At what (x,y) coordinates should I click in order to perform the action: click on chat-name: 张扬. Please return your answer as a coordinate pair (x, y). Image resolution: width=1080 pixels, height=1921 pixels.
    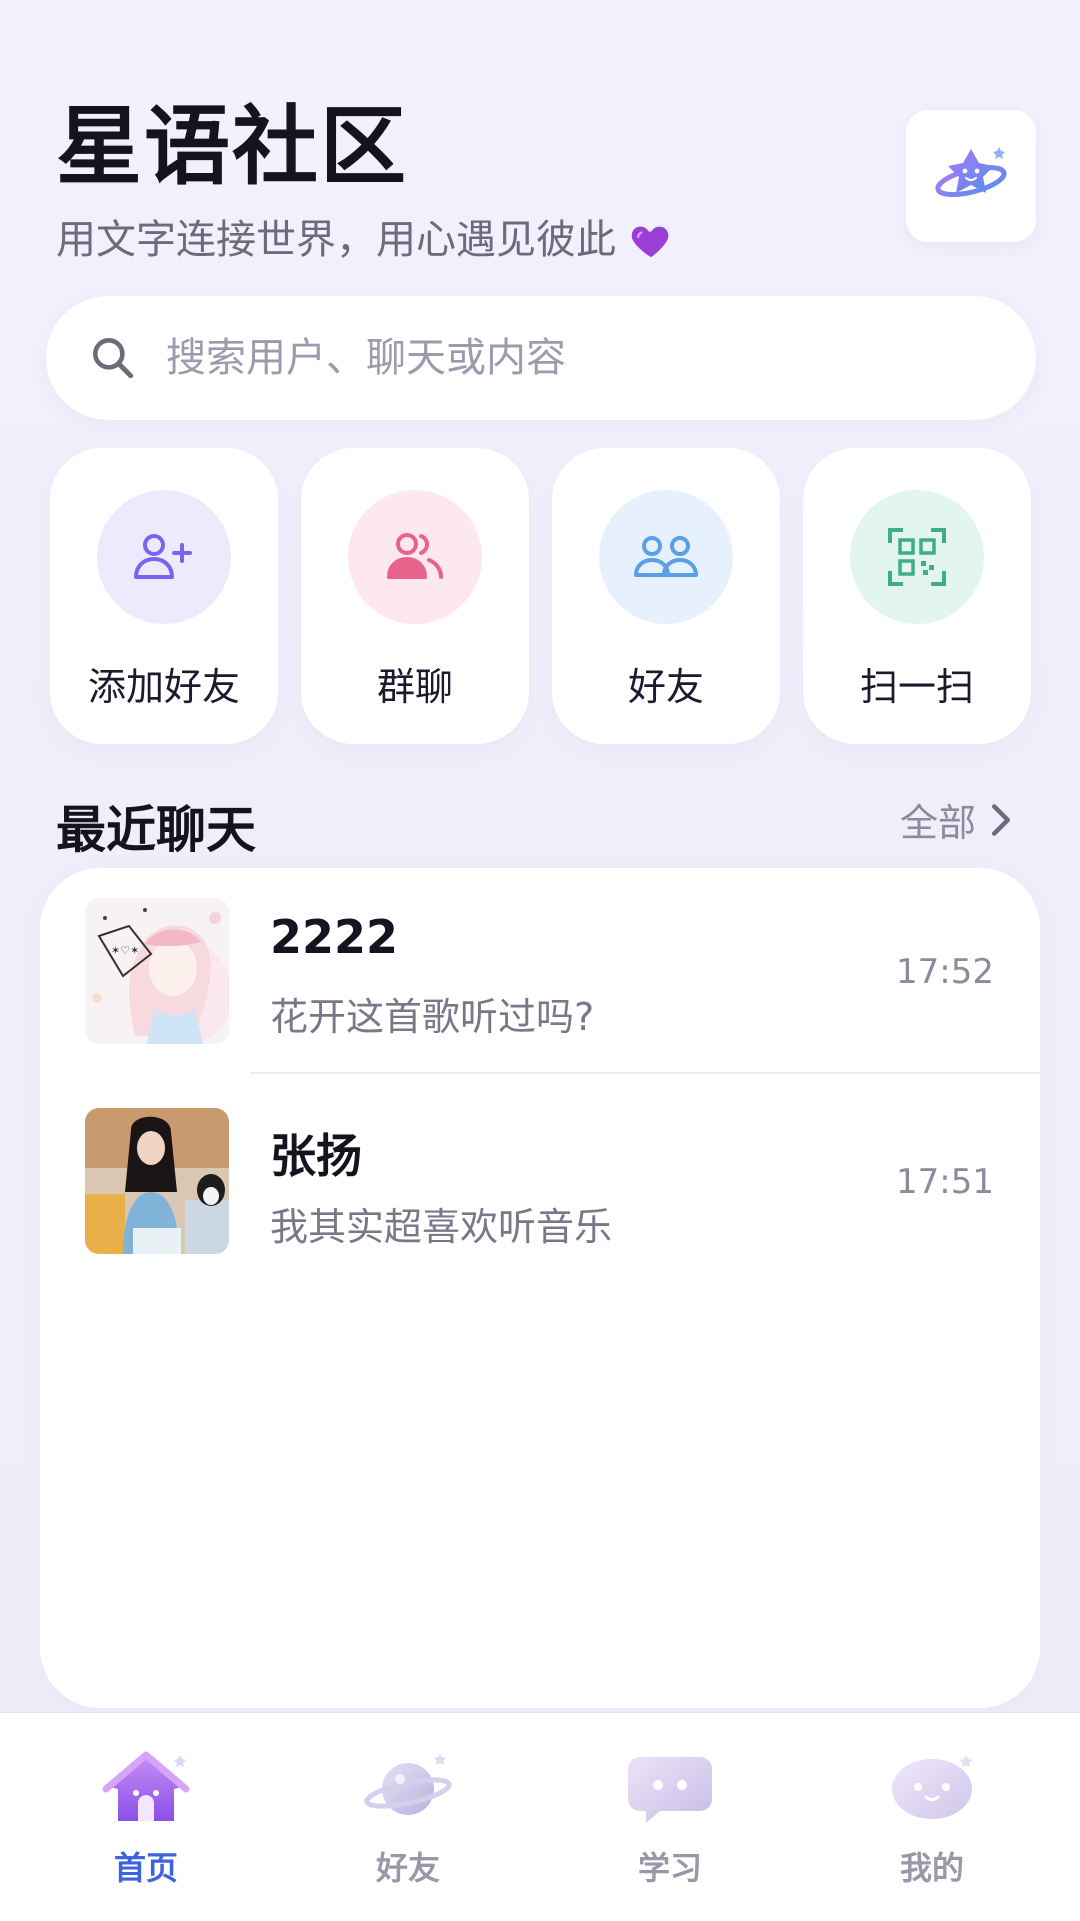
    Looking at the image, I should click on (316, 1156).